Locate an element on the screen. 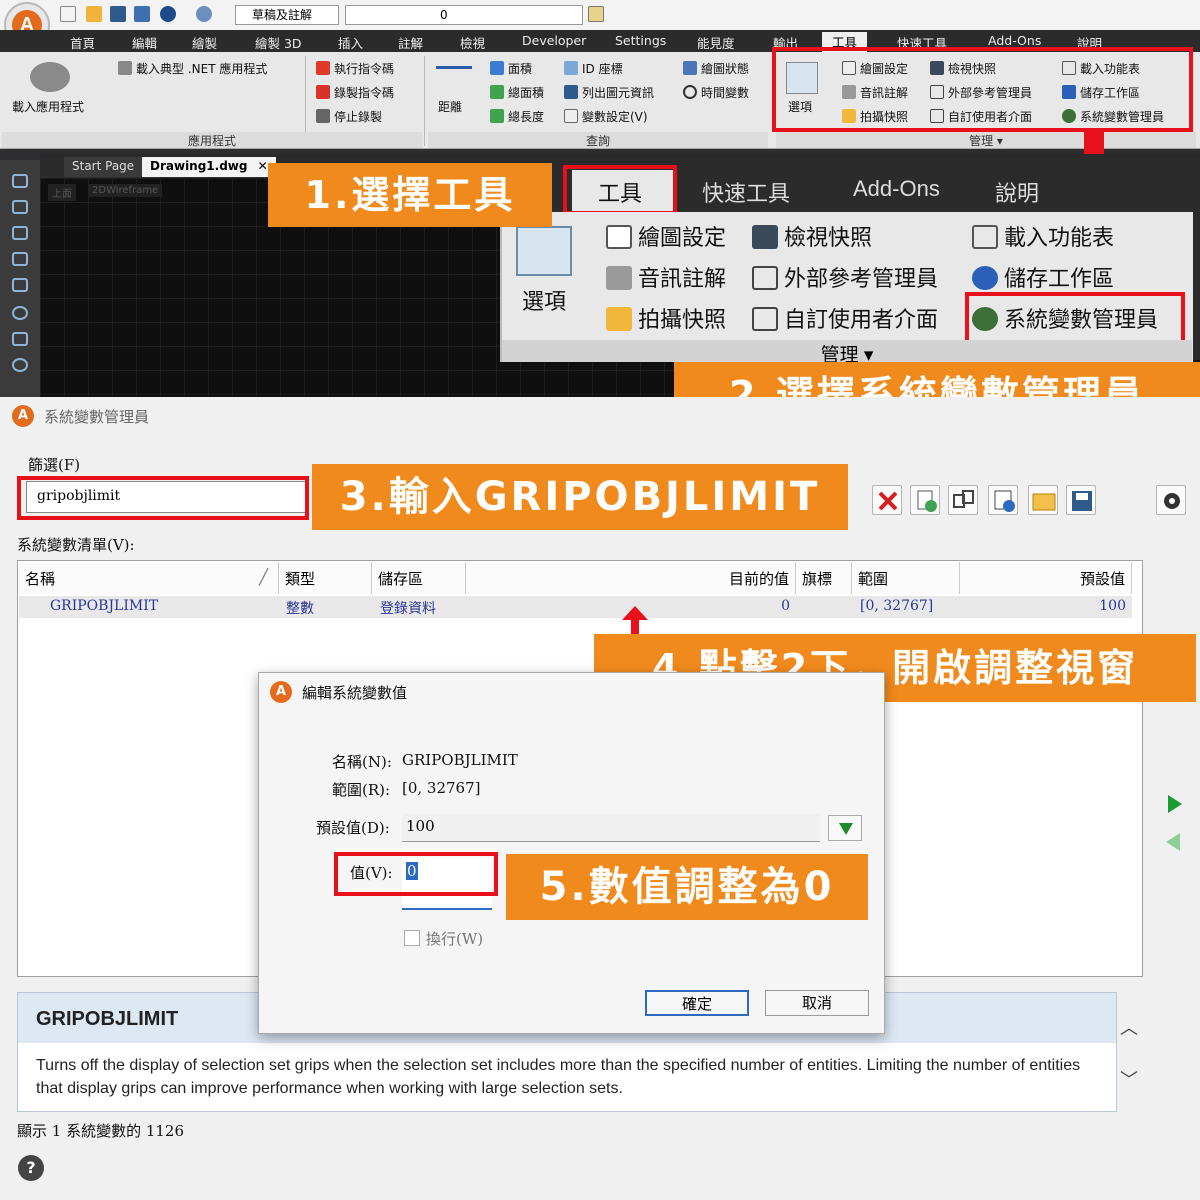 This screenshot has height=1200, width=1200. clock-icon is located at coordinates (690, 92).